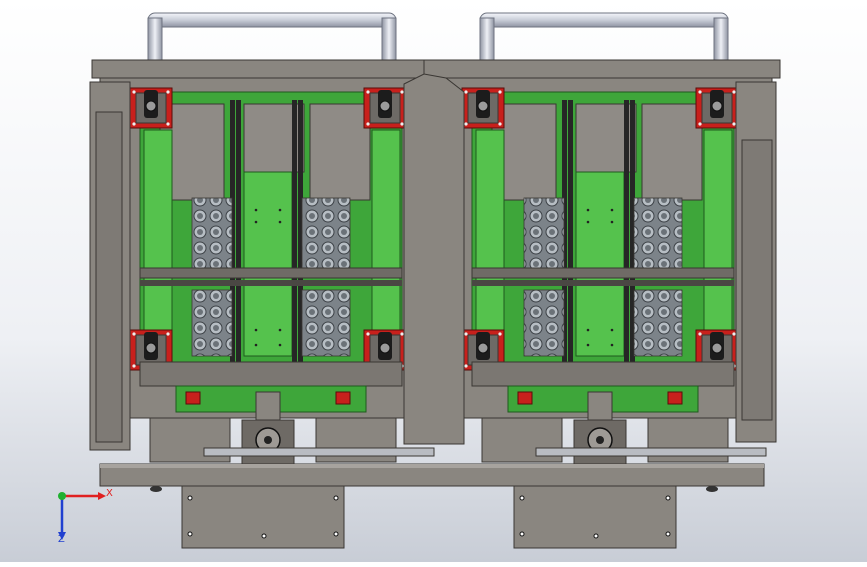 Image resolution: width=867 pixels, height=567 pixels. Describe the element at coordinates (102, 496) in the screenshot. I see `x-axis-head` at that location.